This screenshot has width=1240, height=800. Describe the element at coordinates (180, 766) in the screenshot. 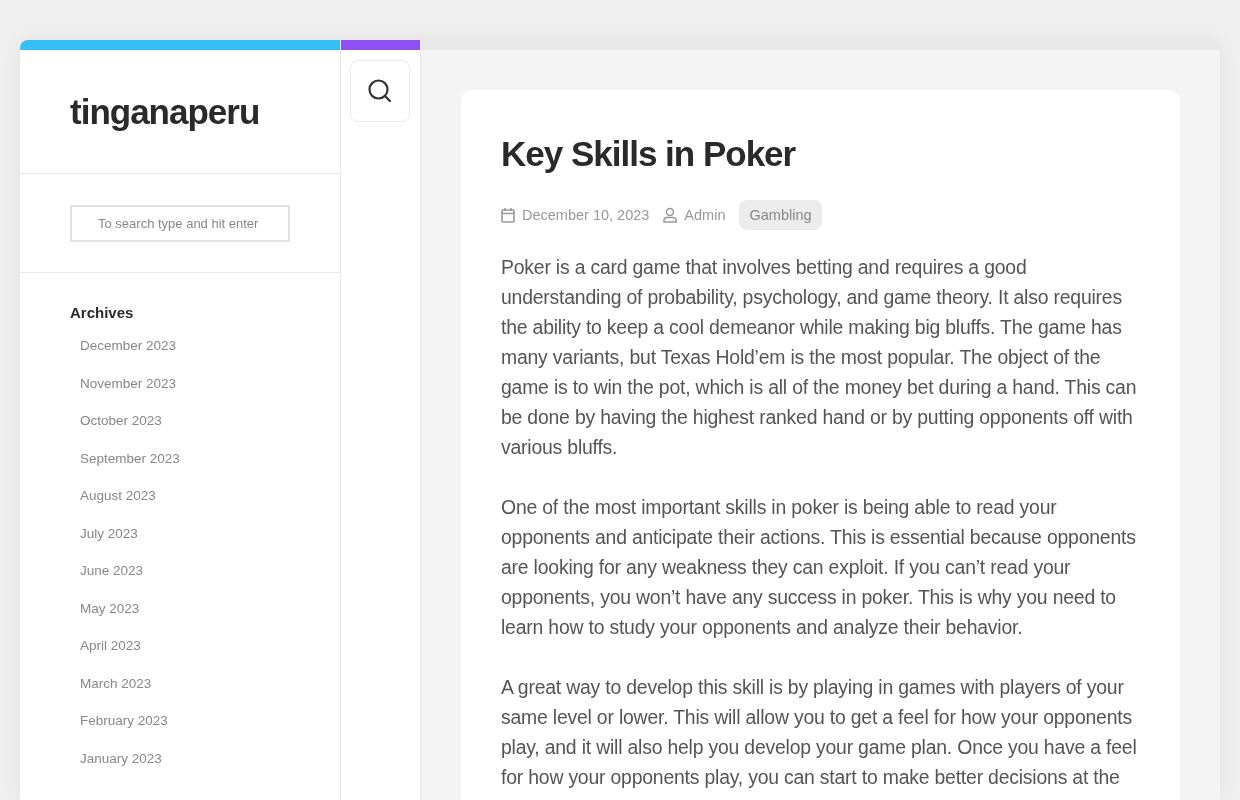

I see `archive-link: January 2023` at that location.